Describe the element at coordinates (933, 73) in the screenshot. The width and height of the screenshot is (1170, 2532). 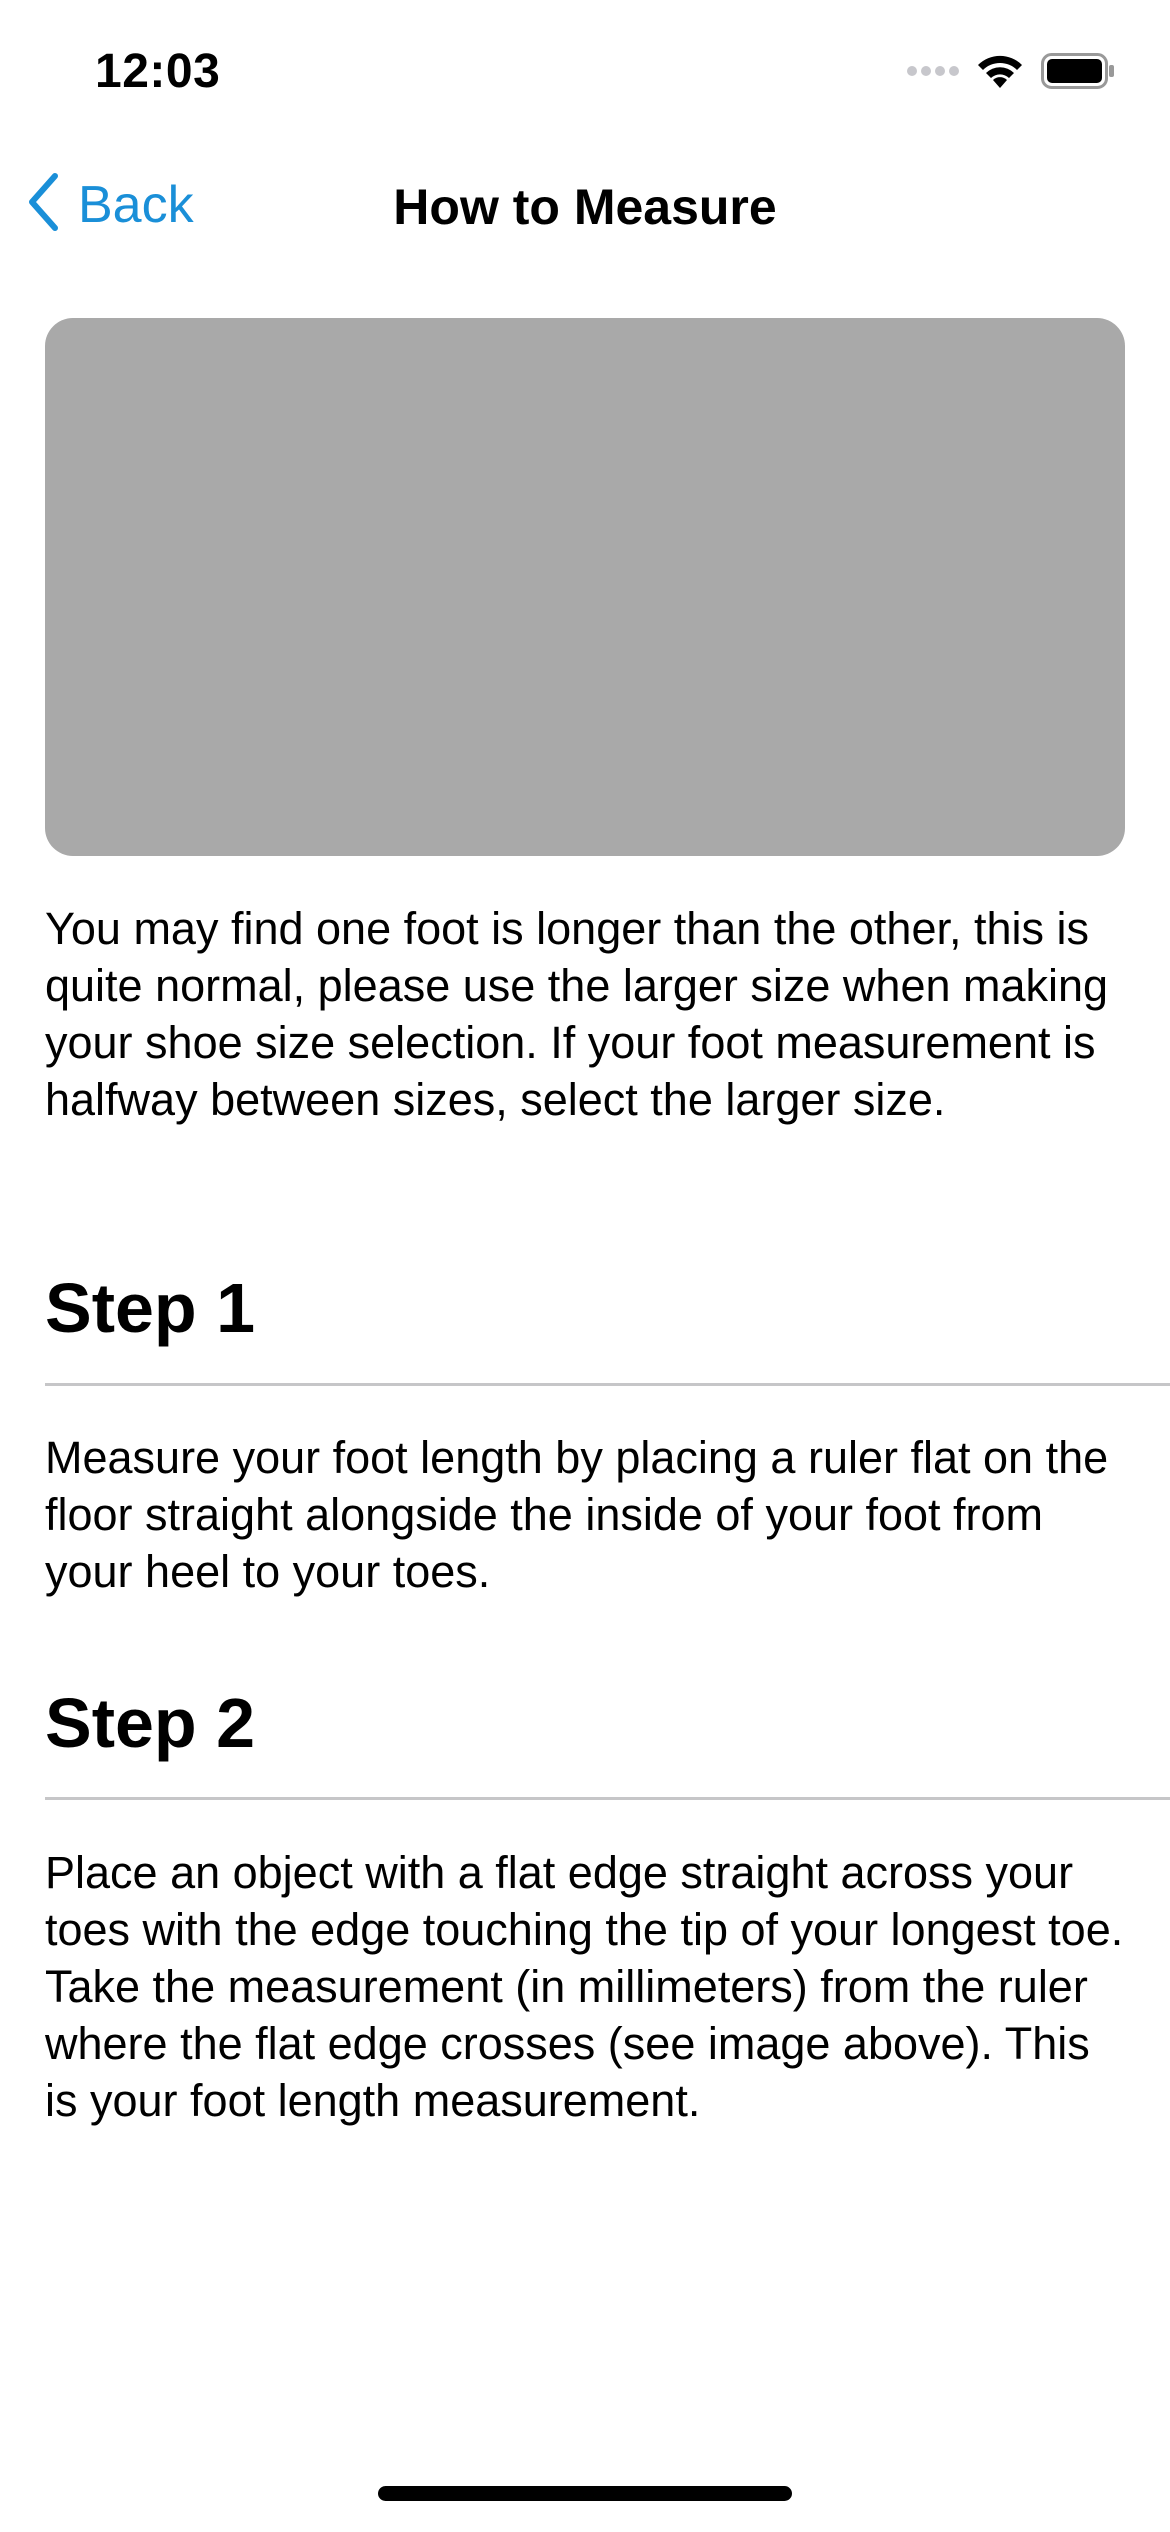
I see `signal-icon` at that location.